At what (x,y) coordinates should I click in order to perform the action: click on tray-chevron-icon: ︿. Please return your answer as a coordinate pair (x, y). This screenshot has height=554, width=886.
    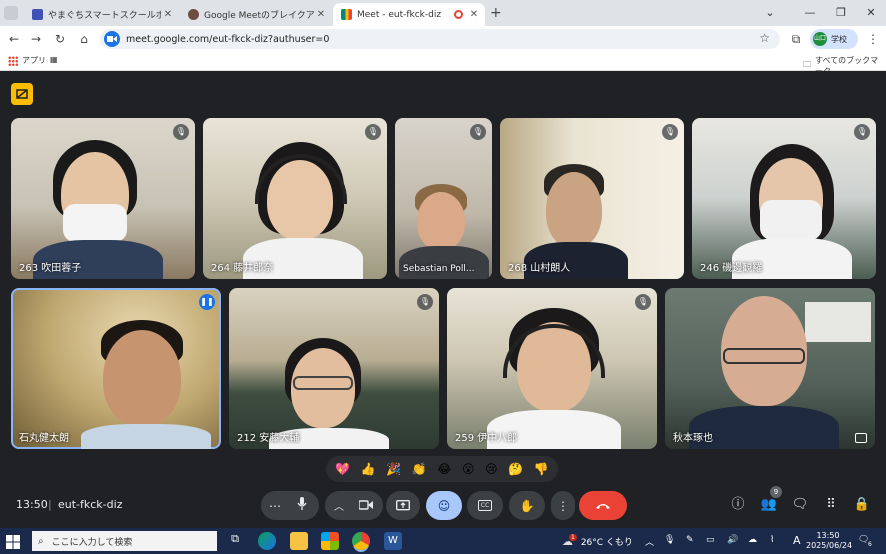
    Looking at the image, I should click on (649, 541).